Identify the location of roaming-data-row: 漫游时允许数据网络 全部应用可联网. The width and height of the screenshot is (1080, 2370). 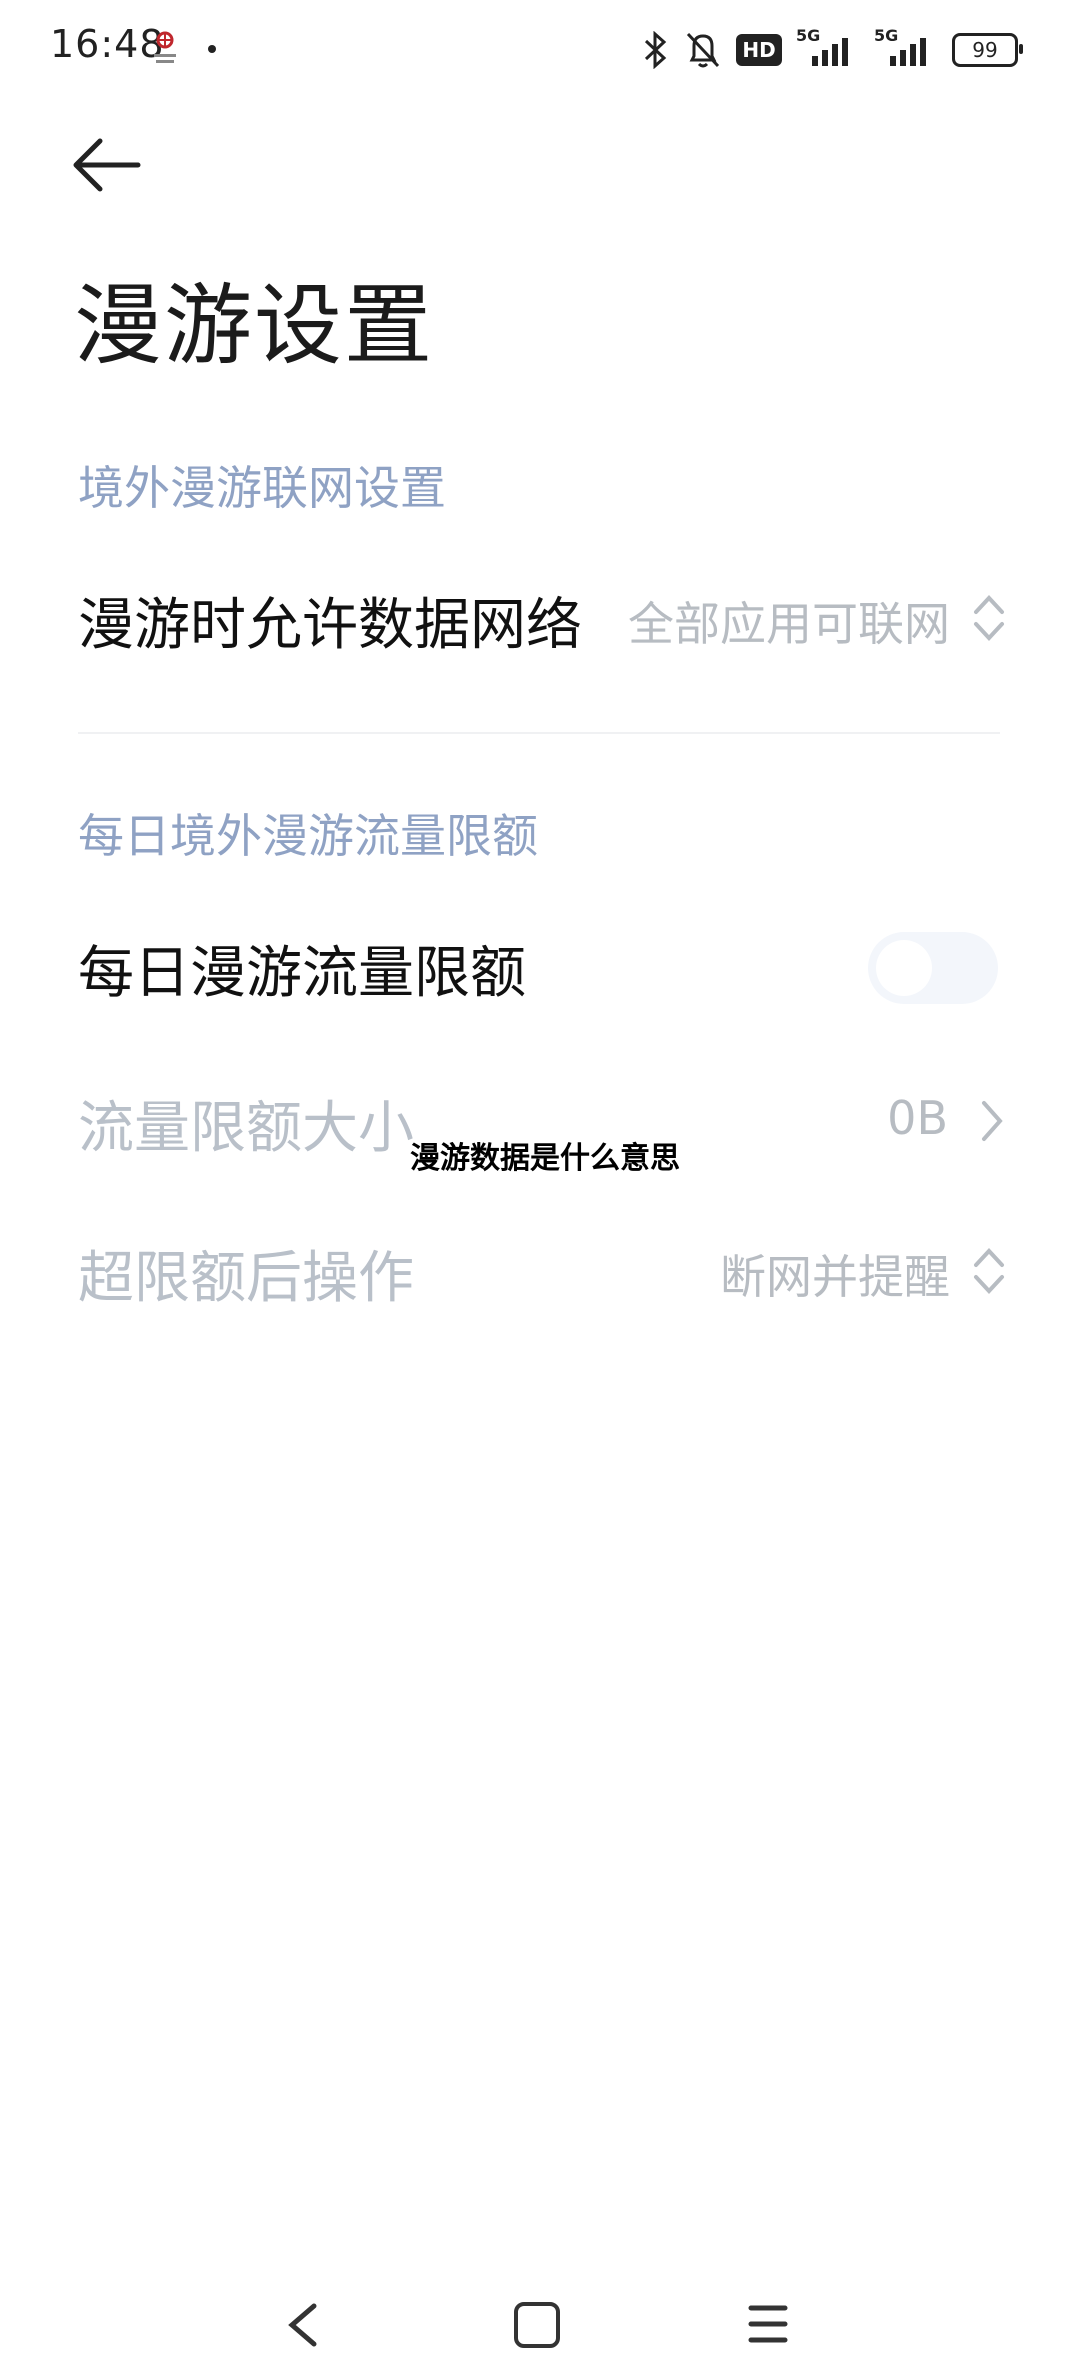
(540, 612).